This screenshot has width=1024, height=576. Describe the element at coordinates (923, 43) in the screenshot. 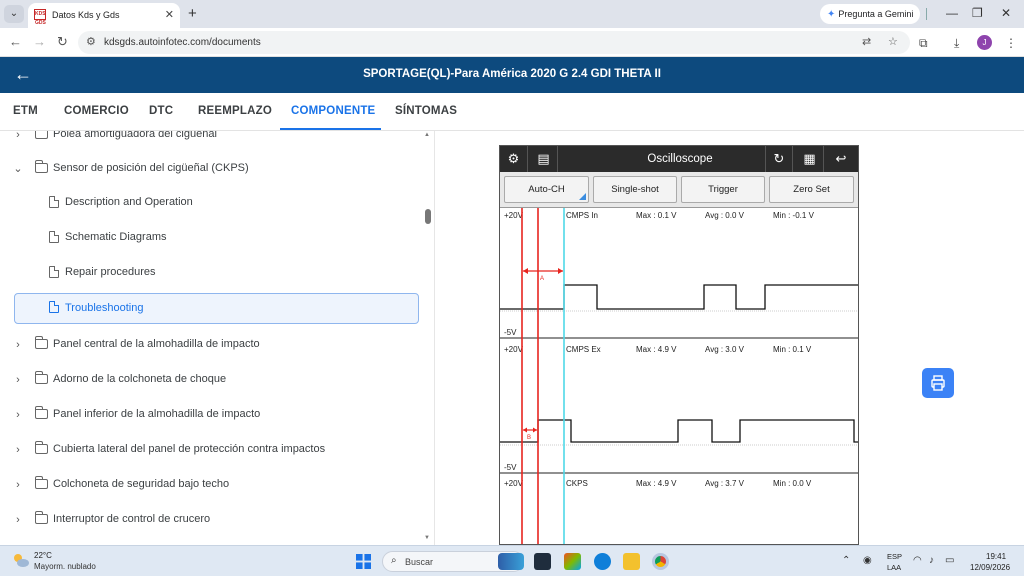

I see `extensions-icon: ⧉` at that location.